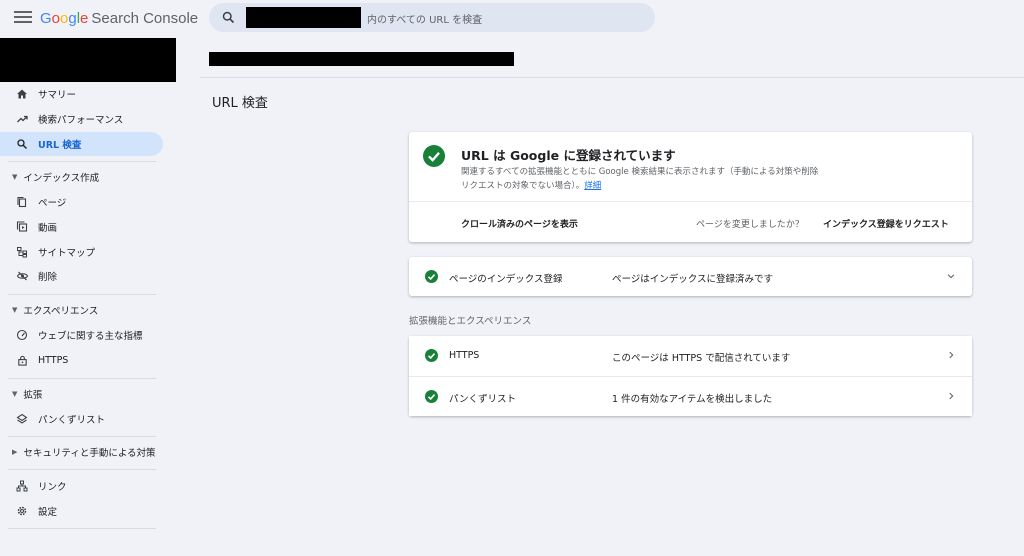  I want to click on sidebar-item-video: 動画, so click(81, 227).